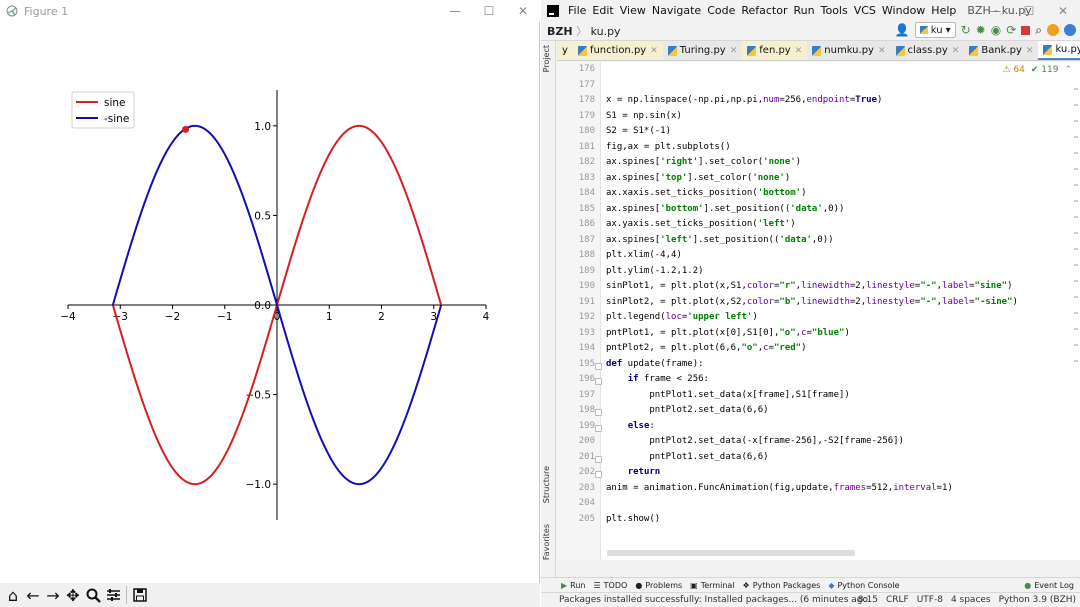 The width and height of the screenshot is (1080, 607). I want to click on save-icon, so click(140, 595).